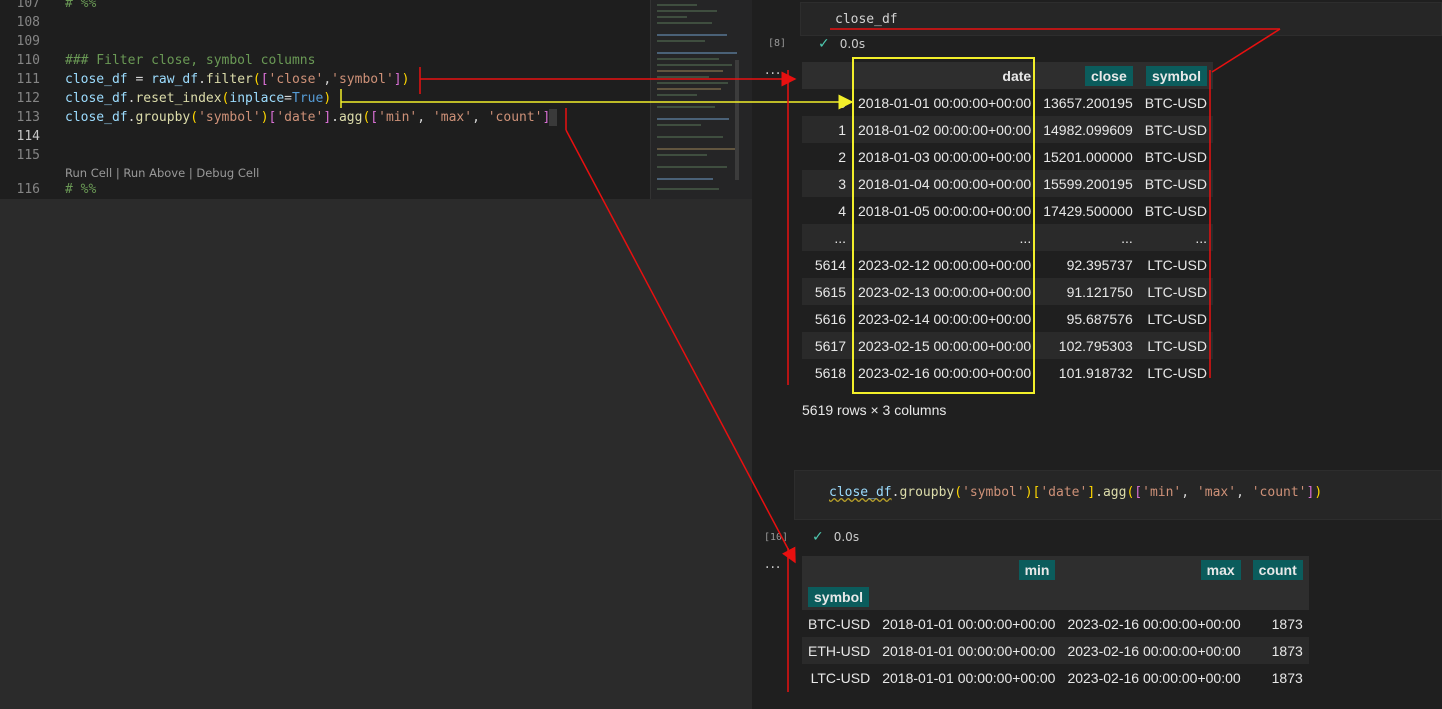 This screenshot has height=709, width=1442. Describe the element at coordinates (1088, 75) in the screenshot. I see `column-header-close: close` at that location.